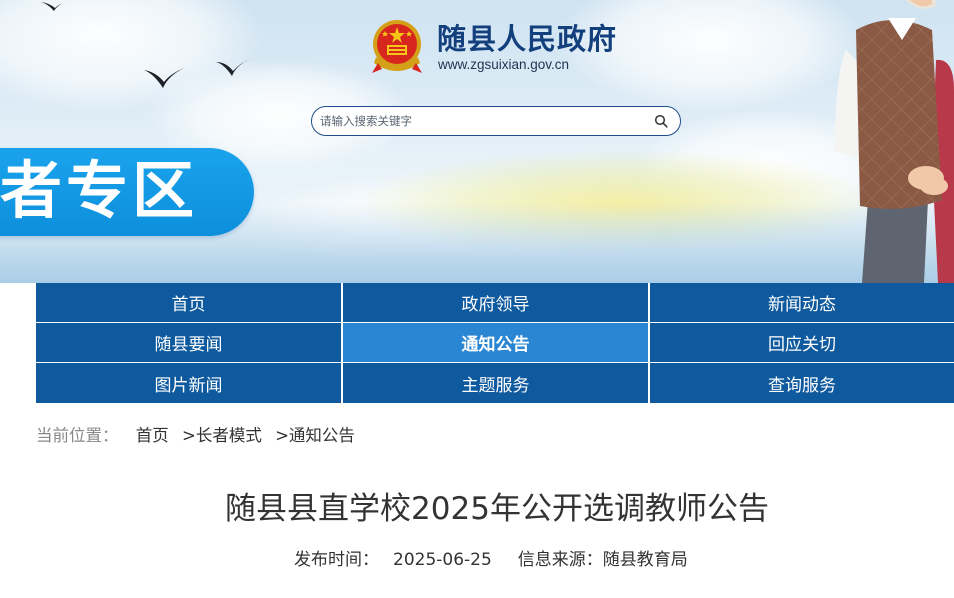 The width and height of the screenshot is (954, 598). What do you see at coordinates (802, 343) in the screenshot?
I see `nav-item-responses: 回应关切` at bounding box center [802, 343].